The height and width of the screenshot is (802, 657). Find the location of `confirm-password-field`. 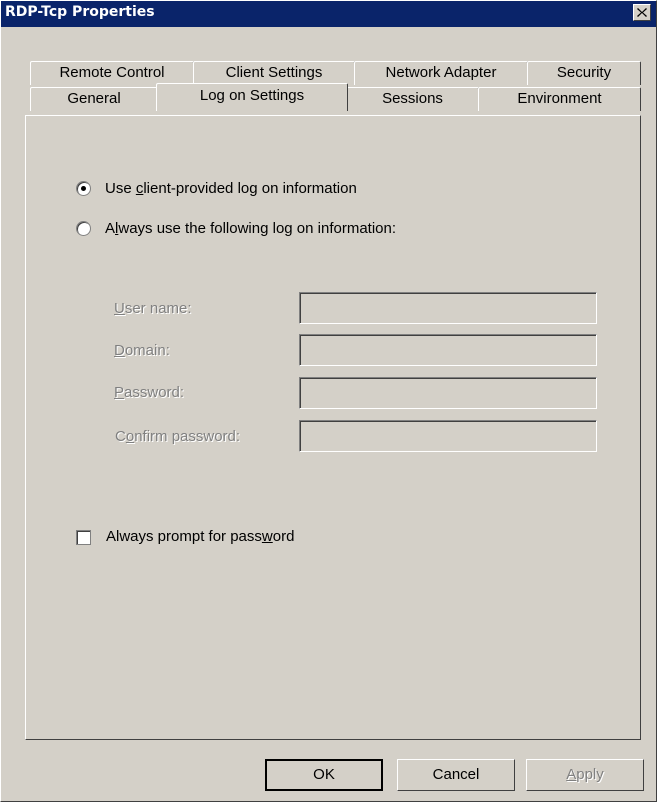

confirm-password-field is located at coordinates (448, 436).